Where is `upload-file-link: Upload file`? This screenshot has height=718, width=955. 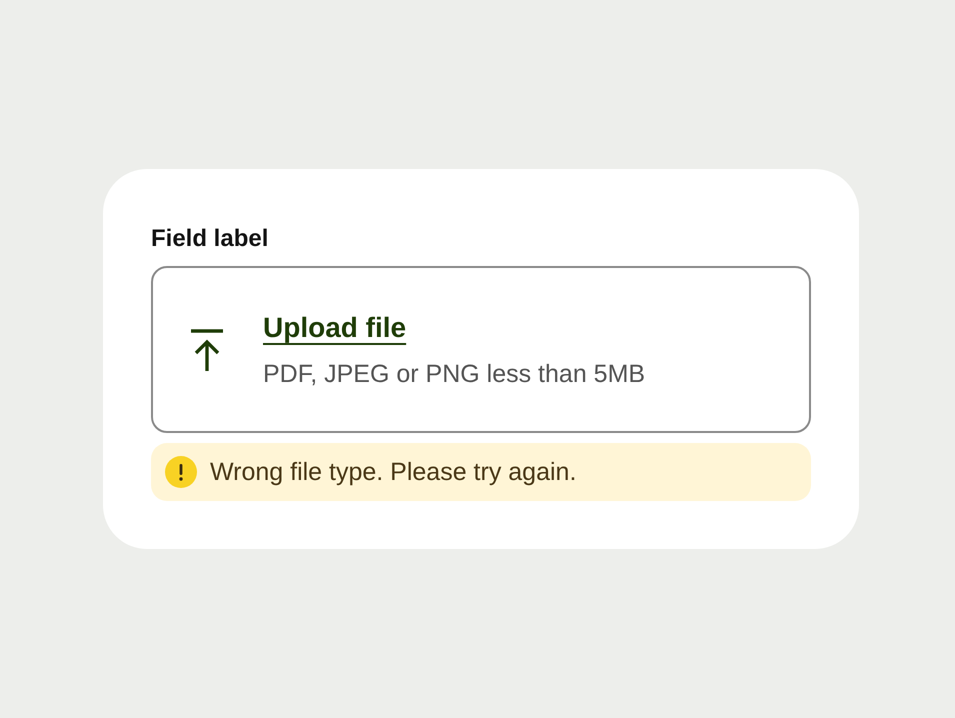
upload-file-link: Upload file is located at coordinates (334, 327).